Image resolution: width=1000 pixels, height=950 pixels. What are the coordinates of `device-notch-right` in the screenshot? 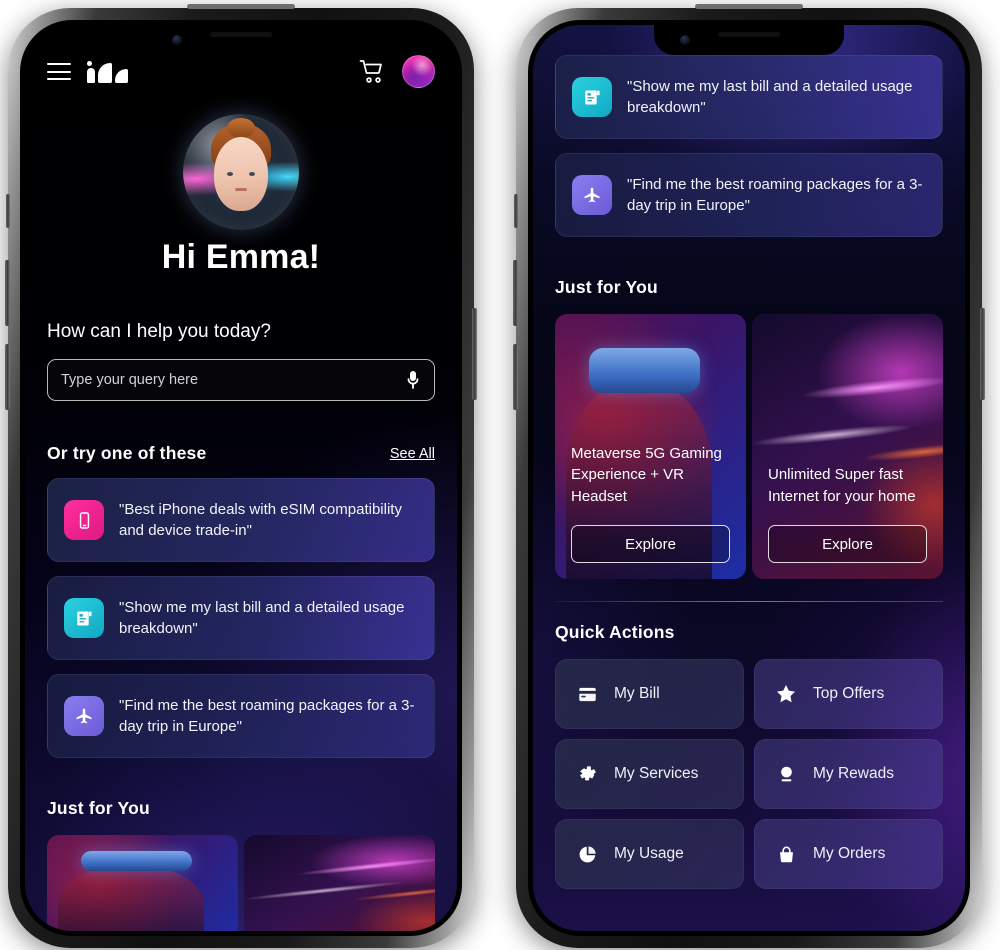 It's located at (749, 40).